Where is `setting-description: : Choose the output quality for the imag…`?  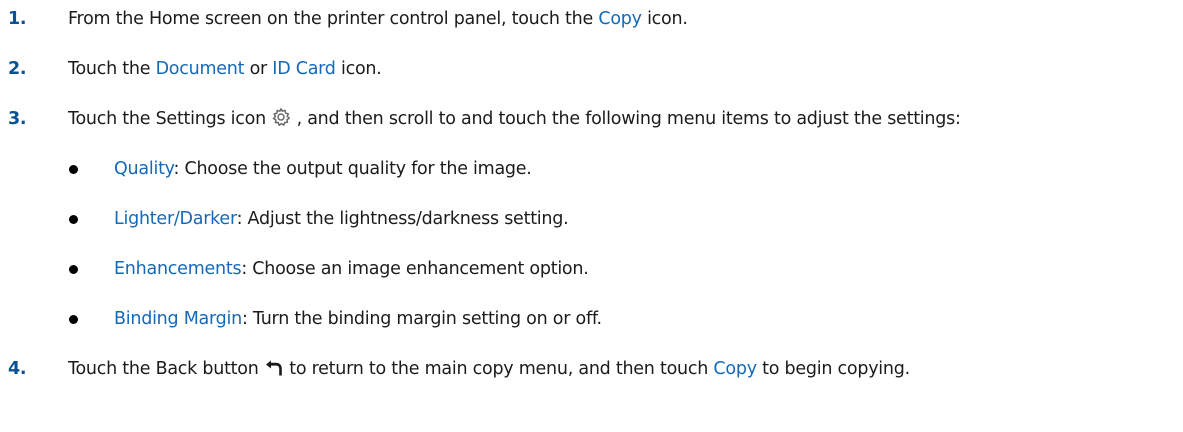 setting-description: : Choose the output quality for the imag… is located at coordinates (352, 169).